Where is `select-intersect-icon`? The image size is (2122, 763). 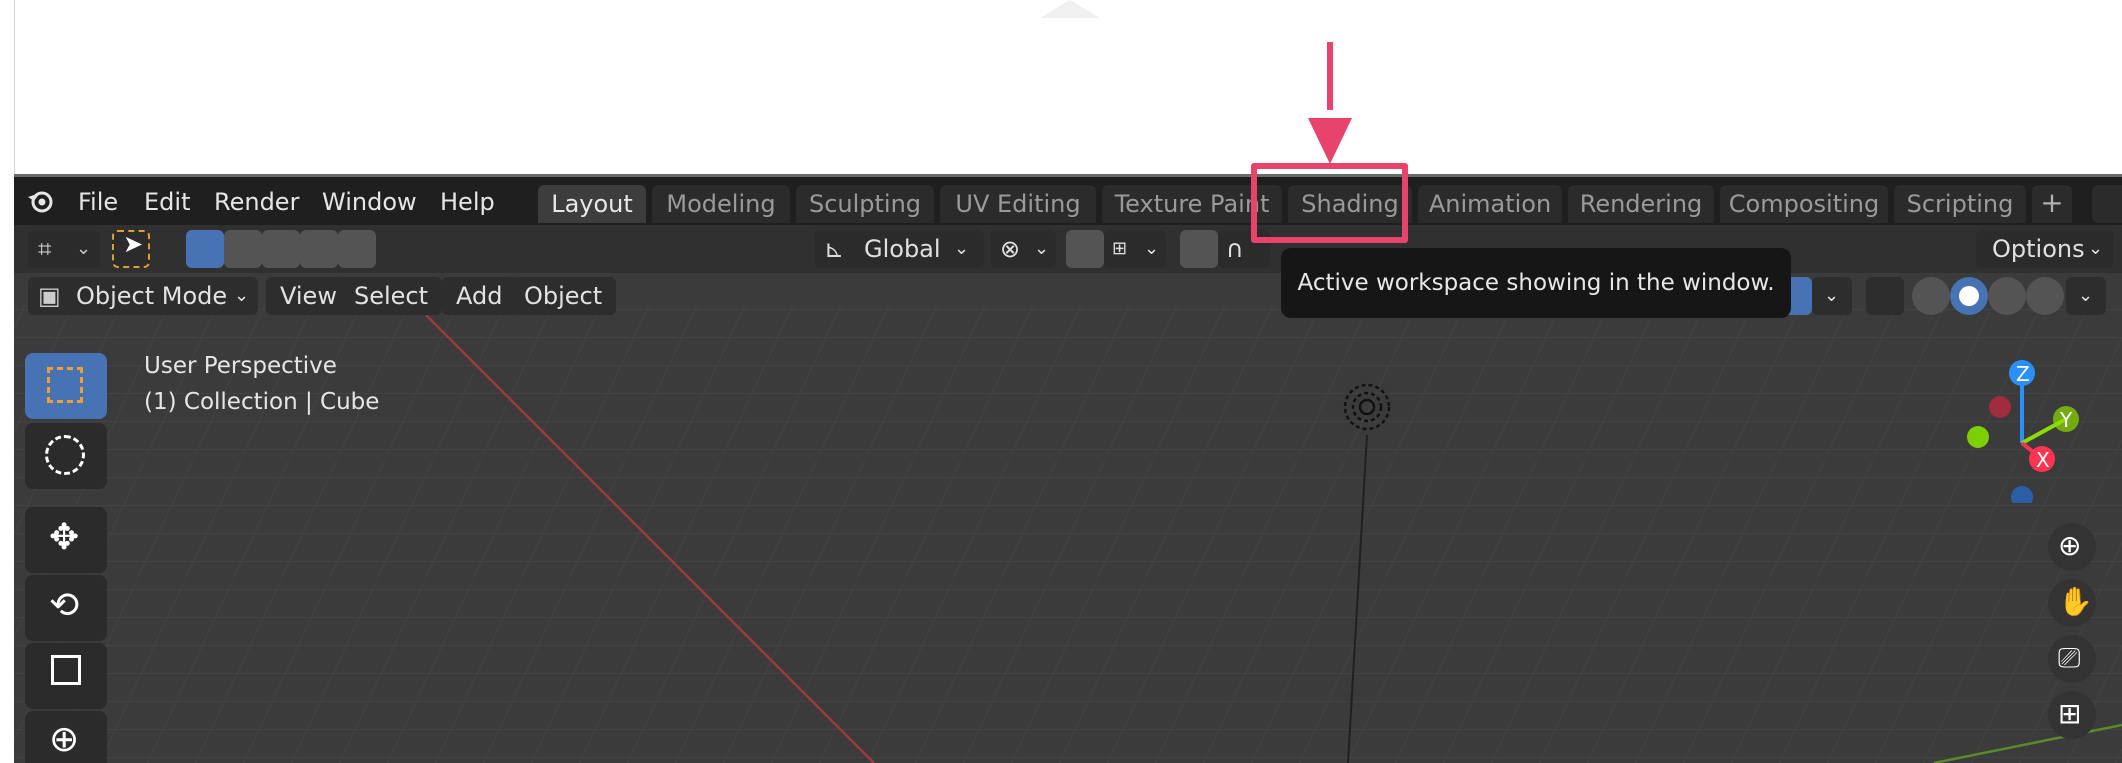 select-intersect-icon is located at coordinates (357, 249).